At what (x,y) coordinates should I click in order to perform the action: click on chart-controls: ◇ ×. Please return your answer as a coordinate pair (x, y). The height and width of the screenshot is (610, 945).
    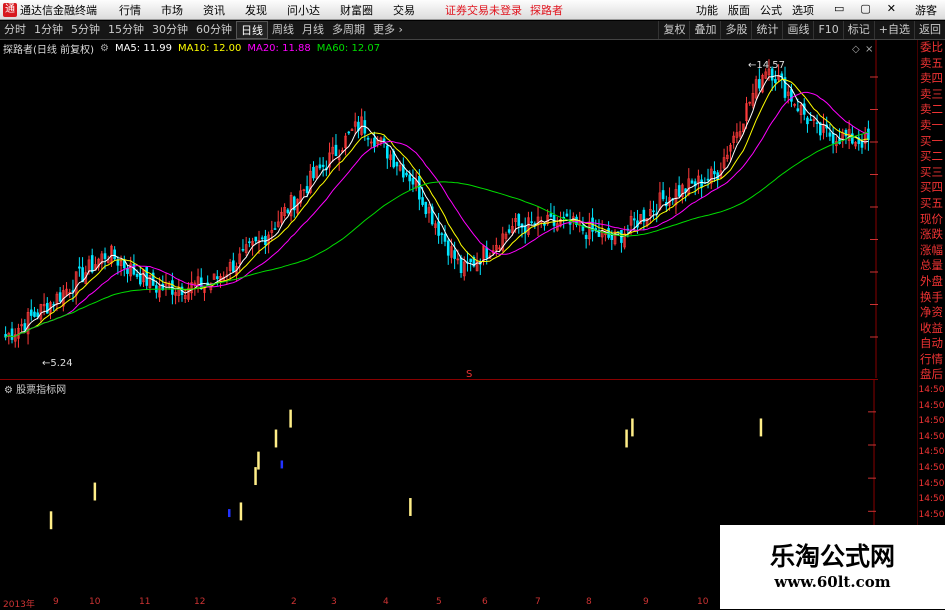
    Looking at the image, I should click on (862, 49).